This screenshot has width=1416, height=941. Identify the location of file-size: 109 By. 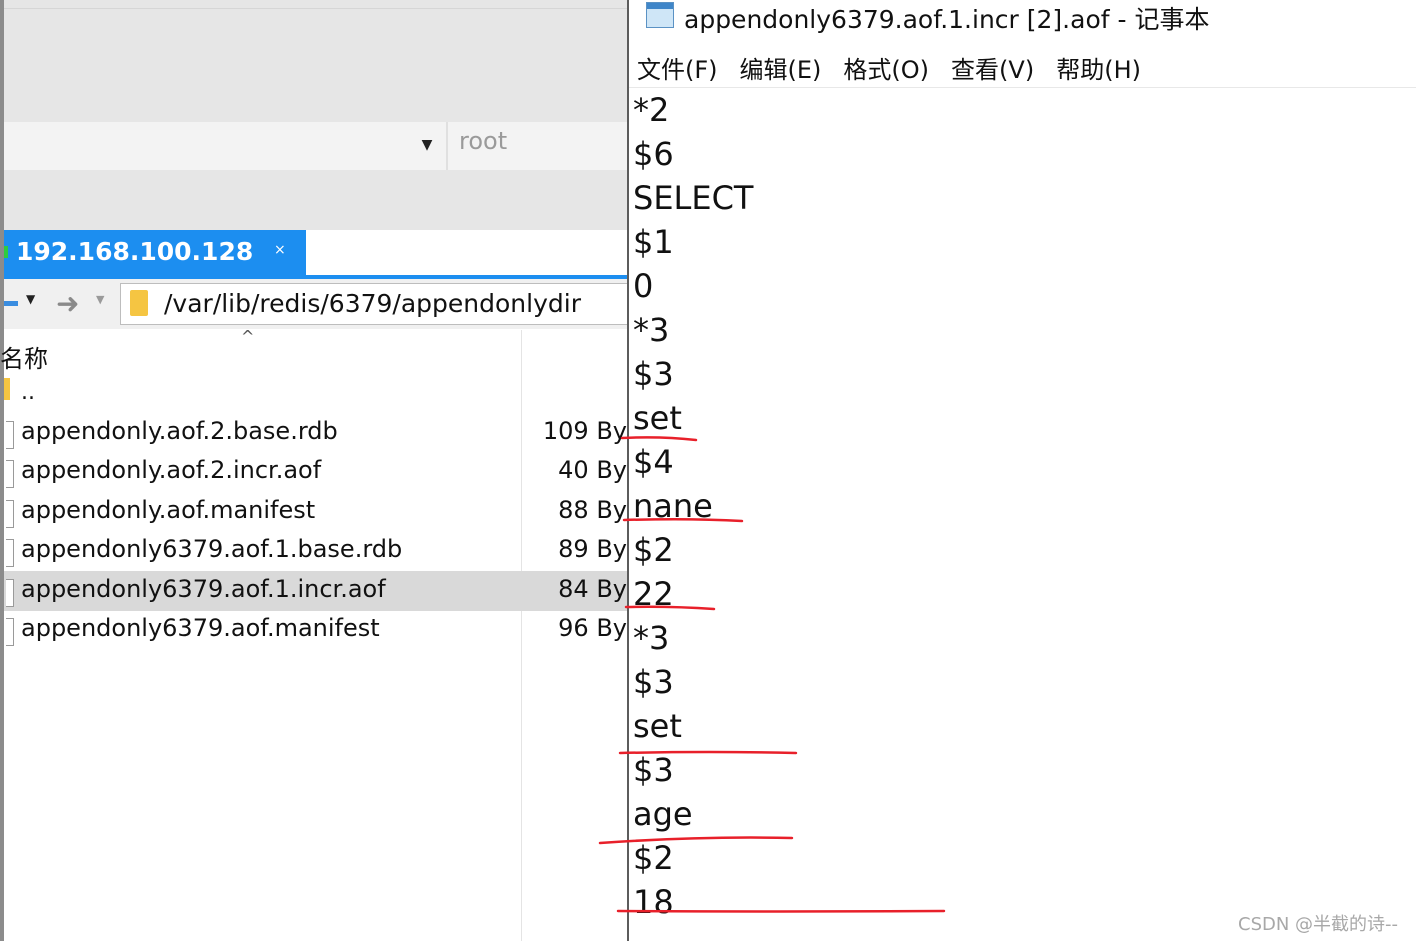
(584, 431).